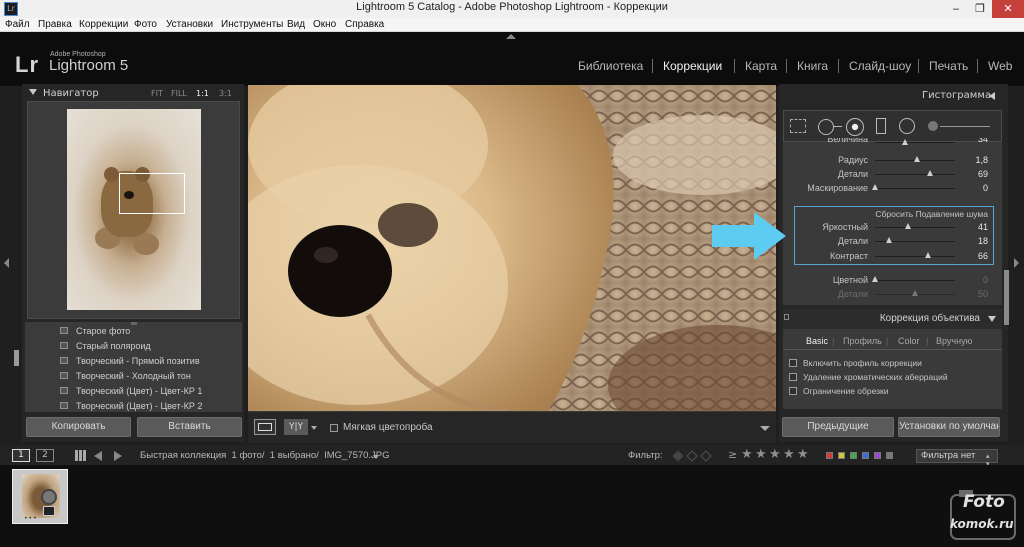 The height and width of the screenshot is (547, 1024). What do you see at coordinates (1016, 263) in the screenshot?
I see `collapse-right-icon` at bounding box center [1016, 263].